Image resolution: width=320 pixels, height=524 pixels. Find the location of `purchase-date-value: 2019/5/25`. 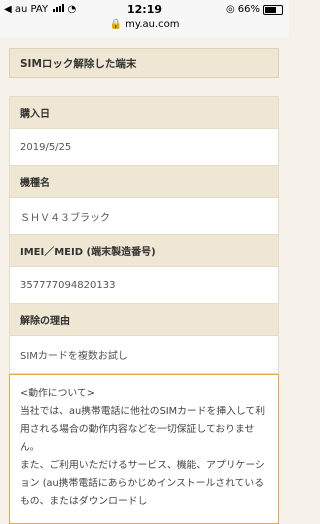

purchase-date-value: 2019/5/25 is located at coordinates (144, 147).